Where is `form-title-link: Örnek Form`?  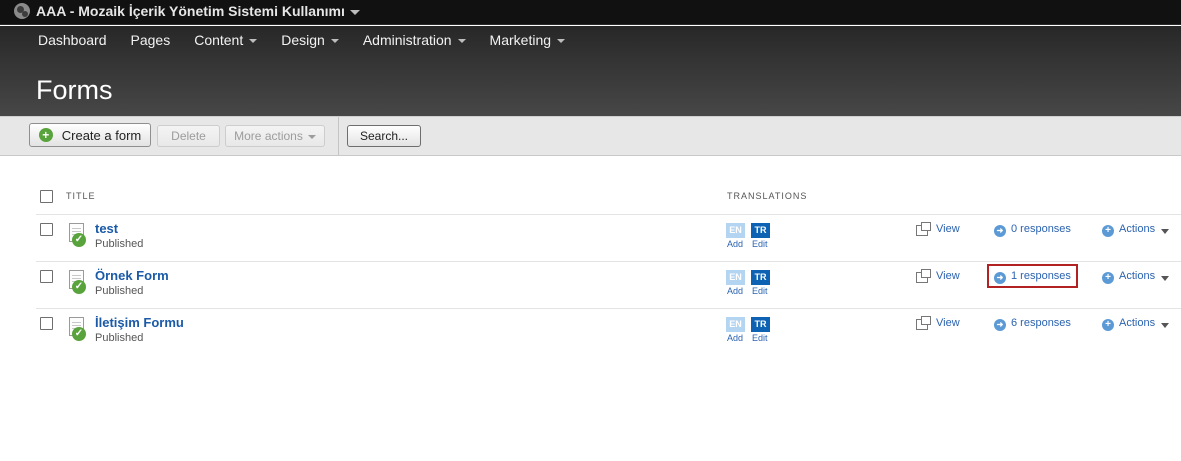 form-title-link: Örnek Form is located at coordinates (132, 275).